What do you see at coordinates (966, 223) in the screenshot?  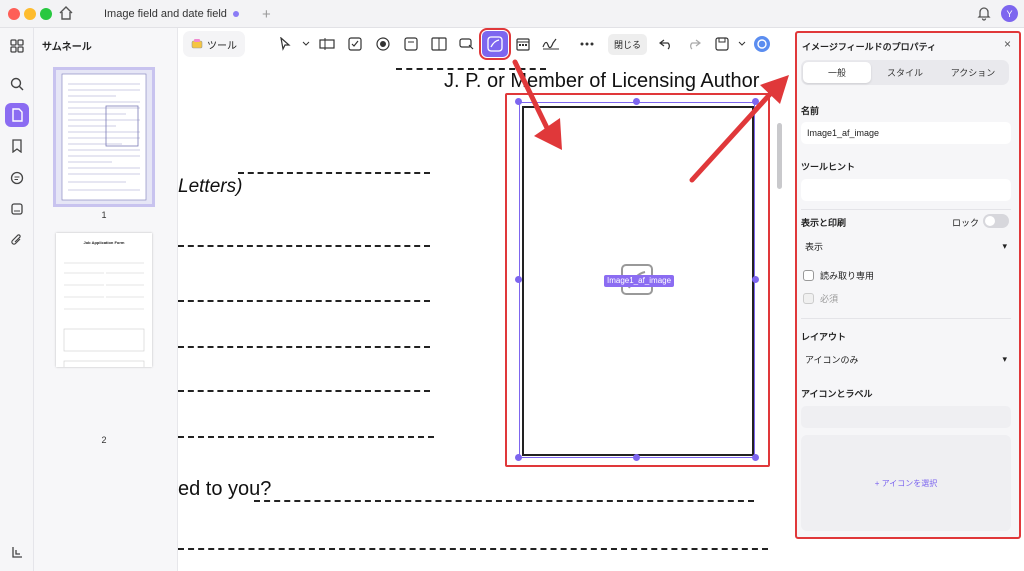 I see `lock-label: ロック` at bounding box center [966, 223].